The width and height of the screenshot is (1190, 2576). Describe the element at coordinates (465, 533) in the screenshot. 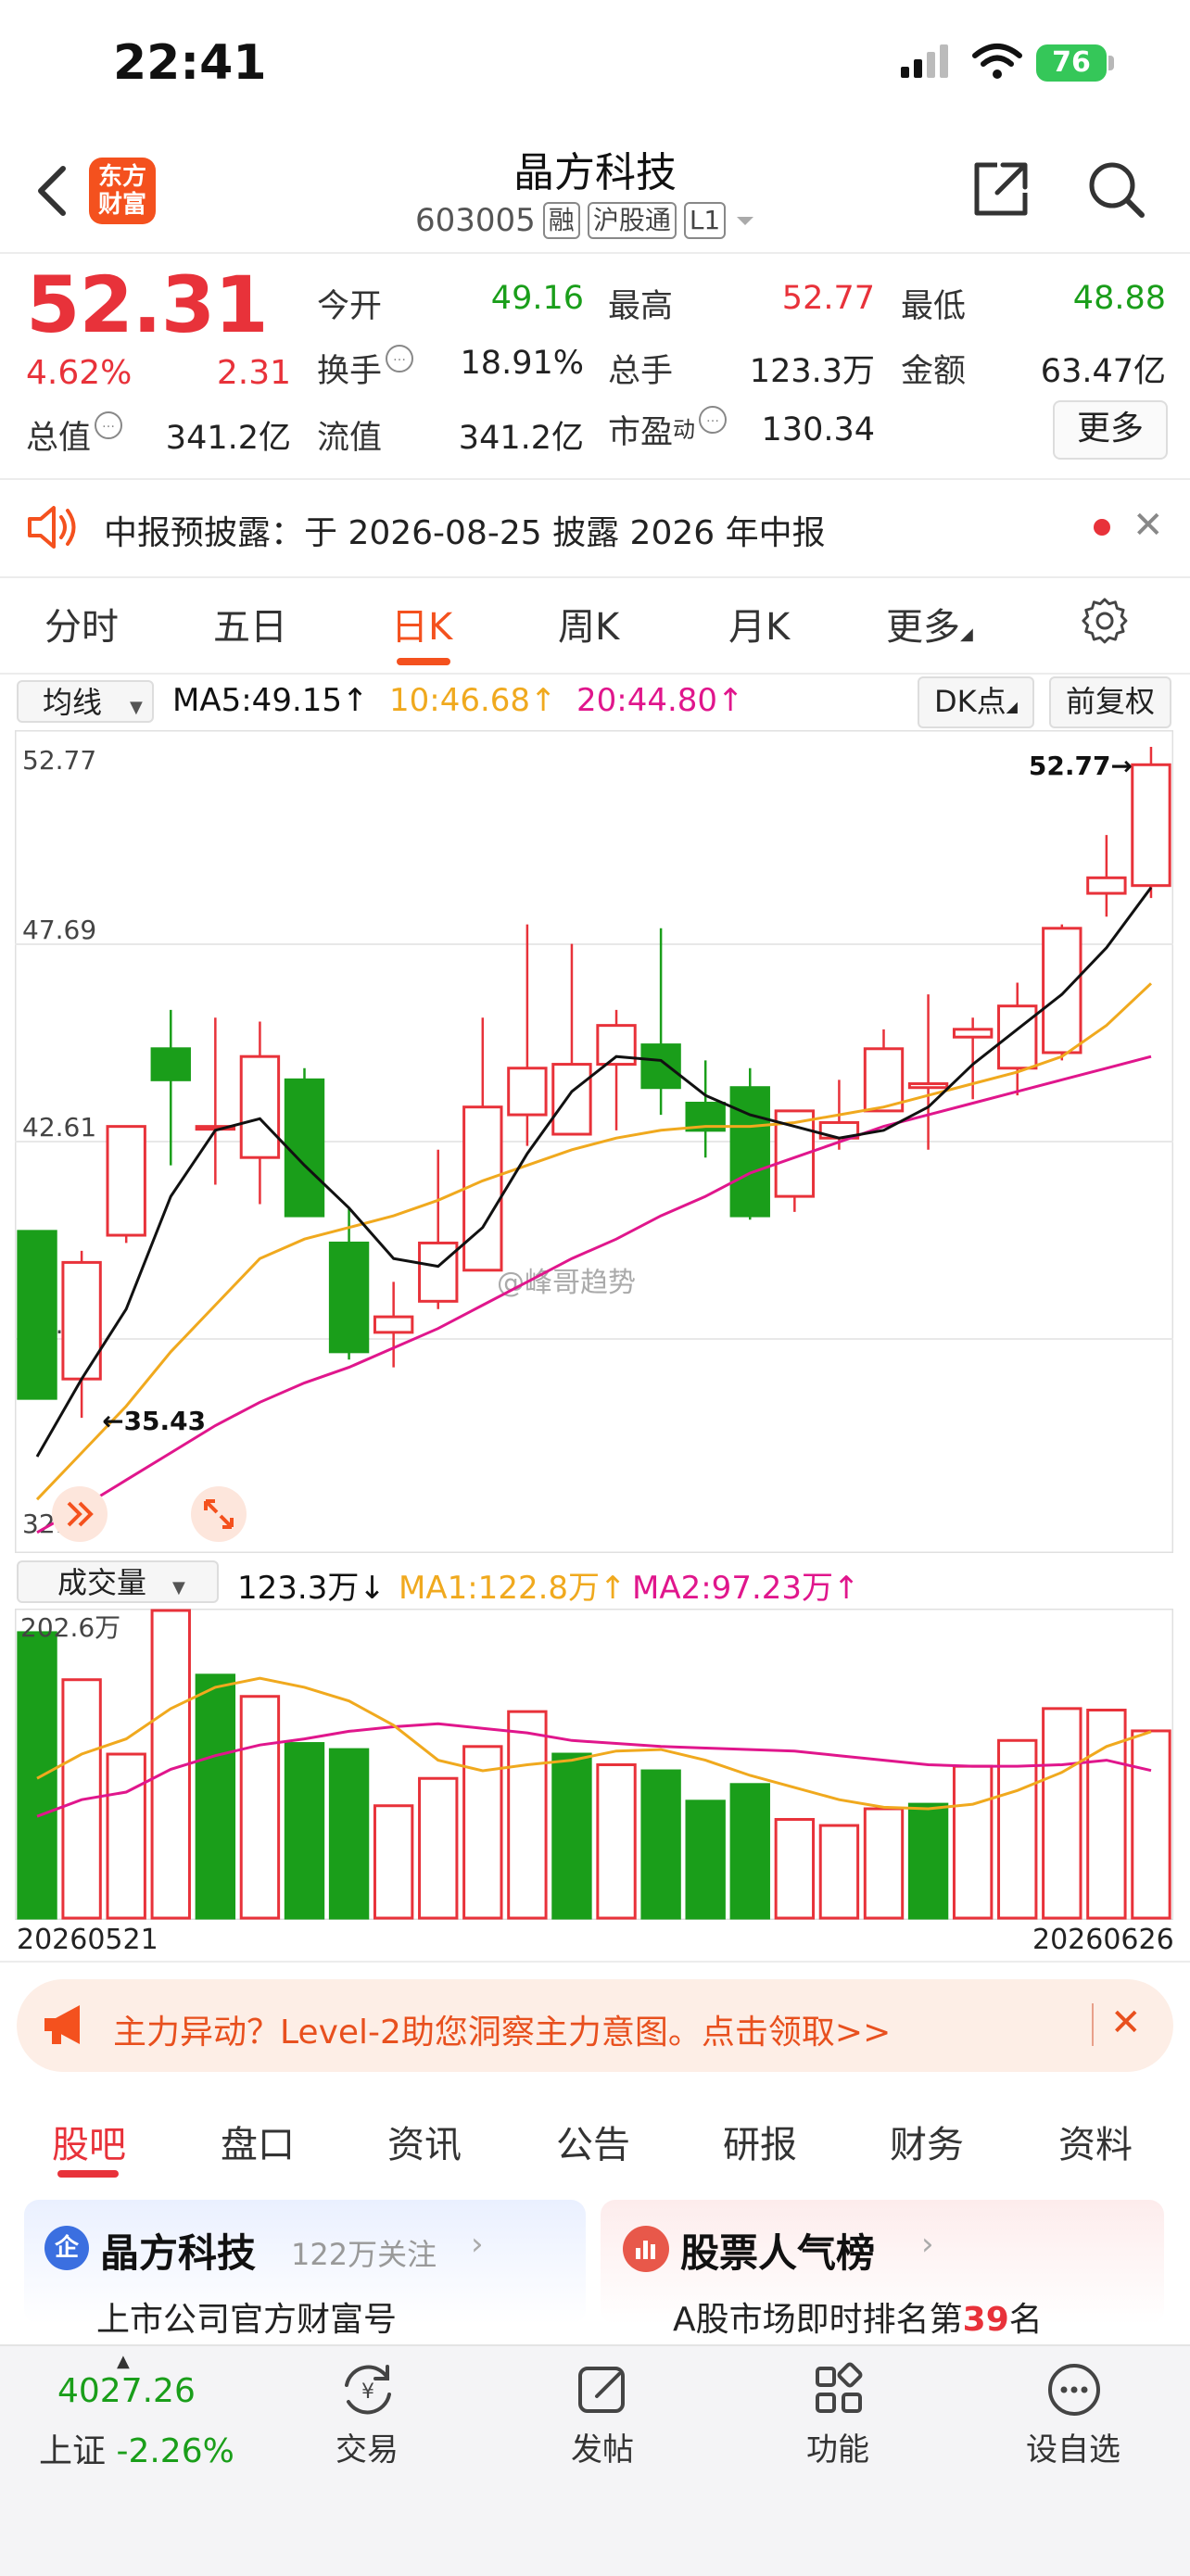

I see `notice-text: 中报预披露：于 2026-08-25 披露 2026 年中报` at that location.